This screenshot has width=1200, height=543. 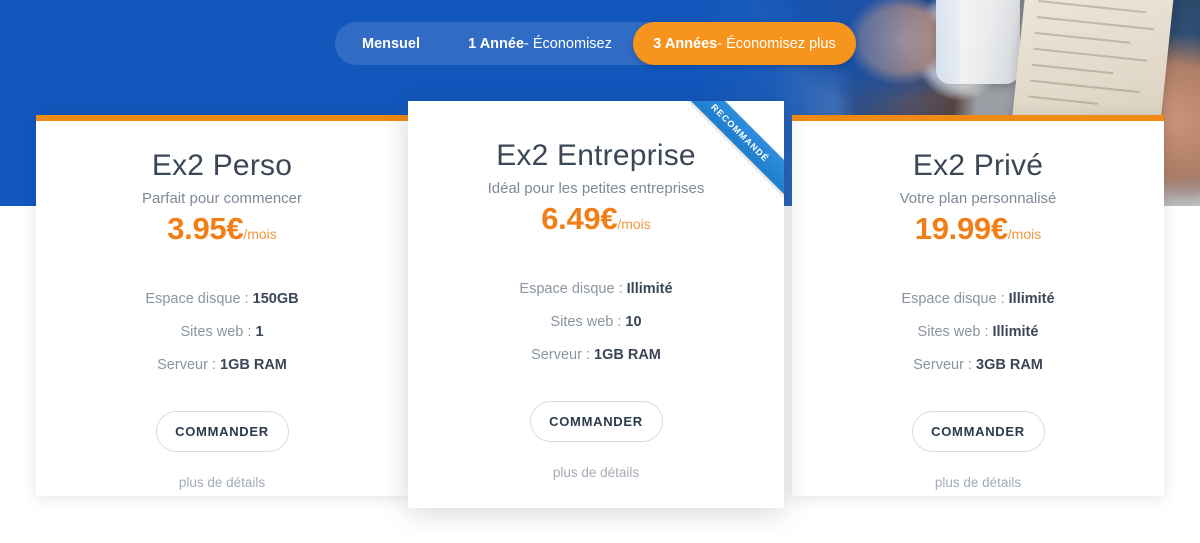 I want to click on plan-name: Ex2 Privé, so click(x=978, y=165).